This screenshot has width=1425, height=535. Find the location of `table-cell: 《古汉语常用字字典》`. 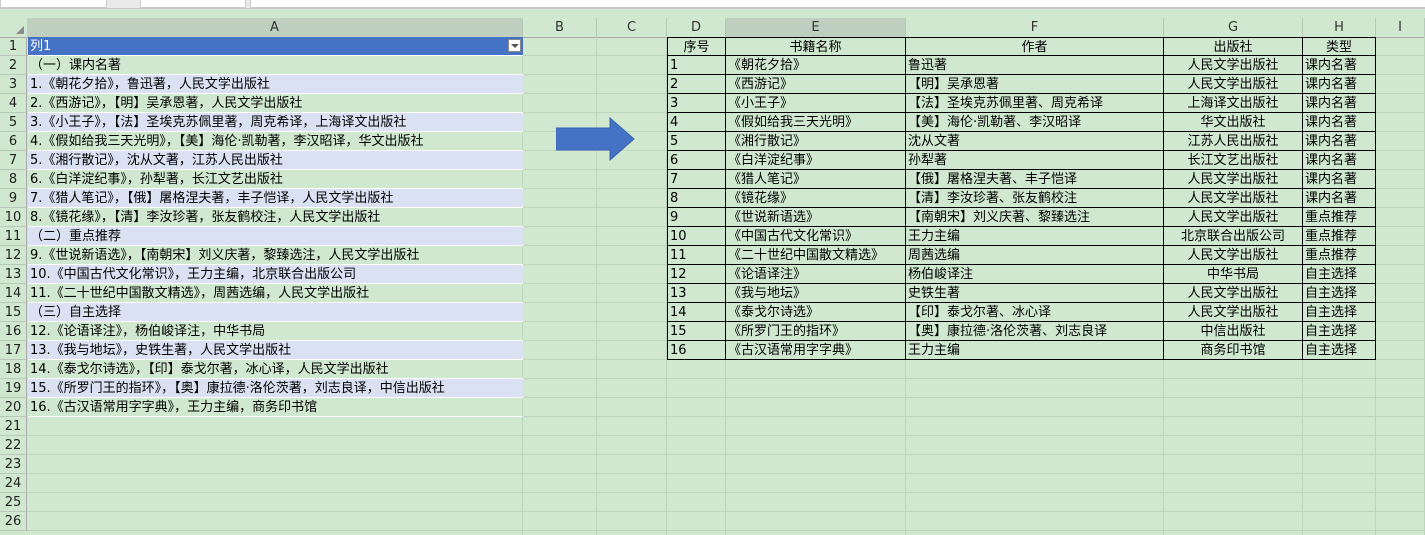

table-cell: 《古汉语常用字字典》 is located at coordinates (816, 350).